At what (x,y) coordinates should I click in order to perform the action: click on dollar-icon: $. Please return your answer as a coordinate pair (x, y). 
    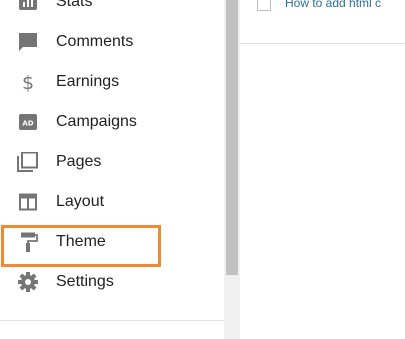
    Looking at the image, I should click on (28, 82).